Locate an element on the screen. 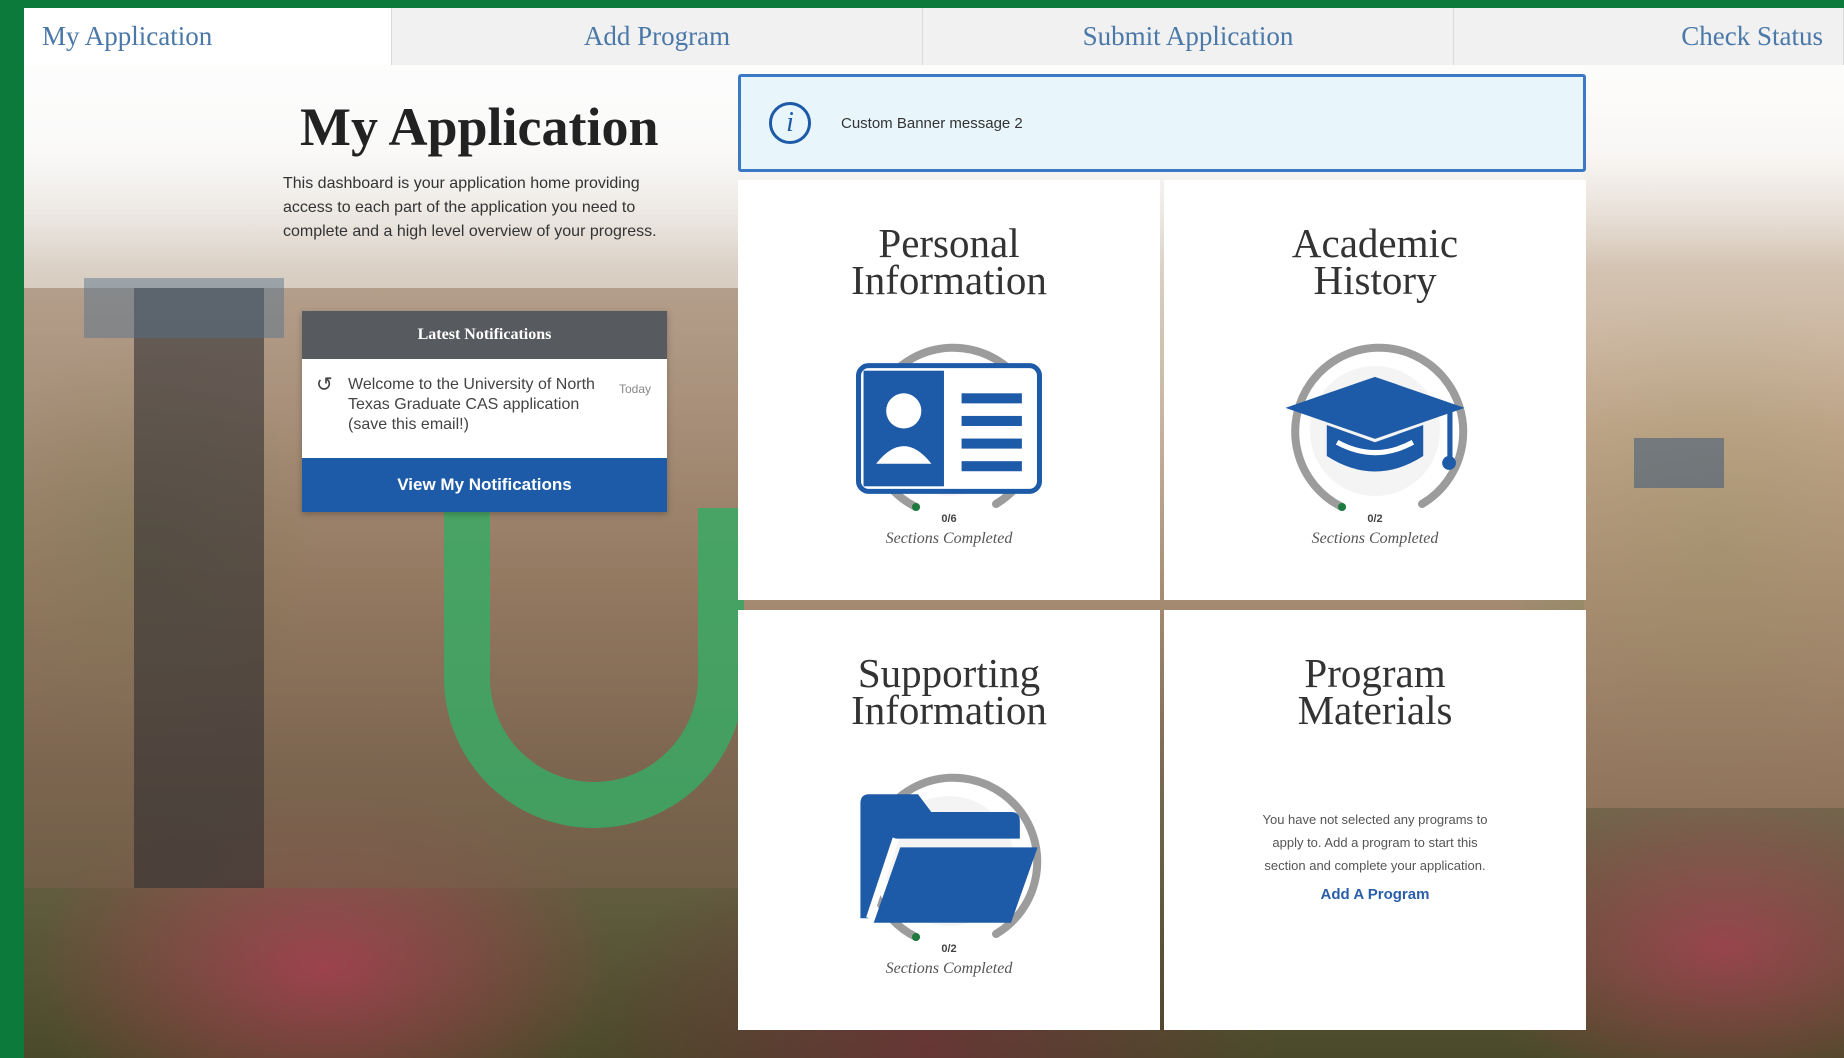 Image resolution: width=1844 pixels, height=1058 pixels. card-academic-history: Academic History 0/2 Sections Completed is located at coordinates (1375, 390).